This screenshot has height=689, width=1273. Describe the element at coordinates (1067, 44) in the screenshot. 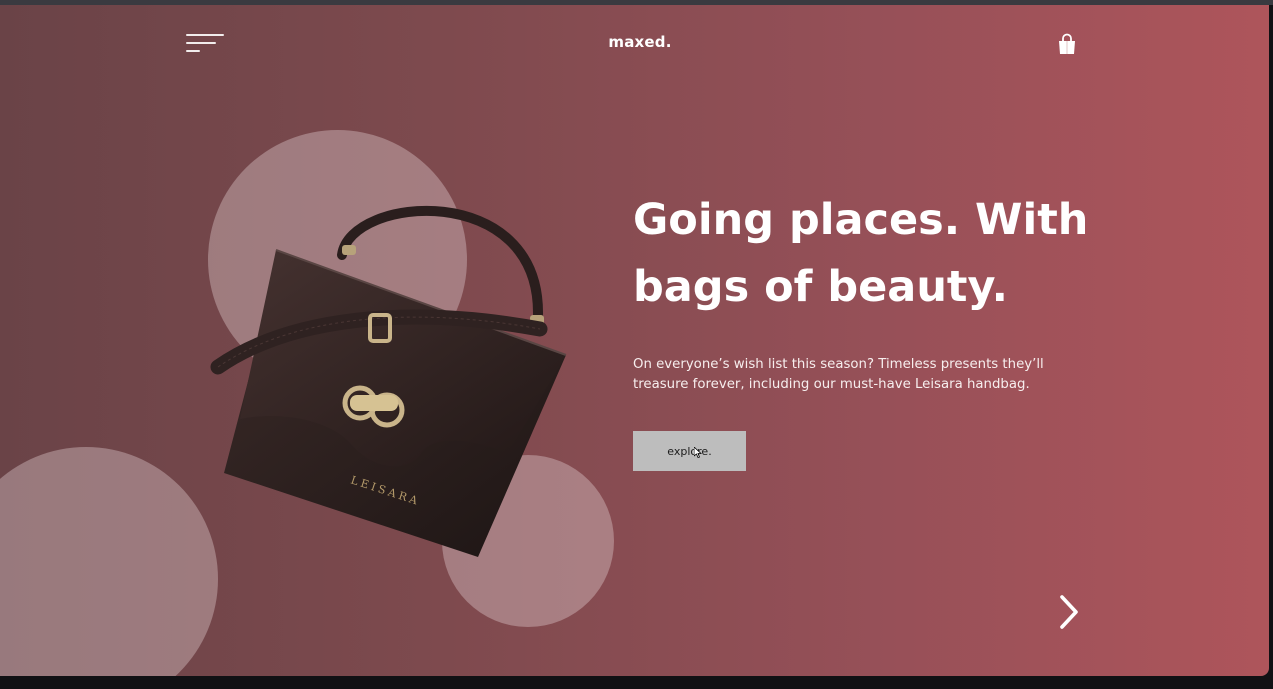

I see `shopping-bag-icon` at that location.